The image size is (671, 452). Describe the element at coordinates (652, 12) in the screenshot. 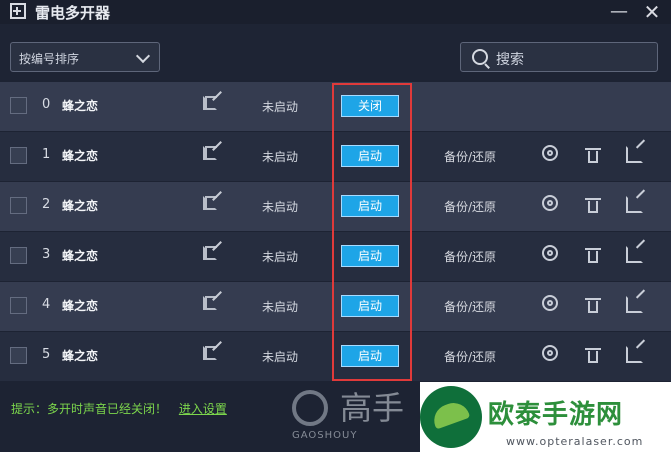

I see `close-button: ✕` at that location.